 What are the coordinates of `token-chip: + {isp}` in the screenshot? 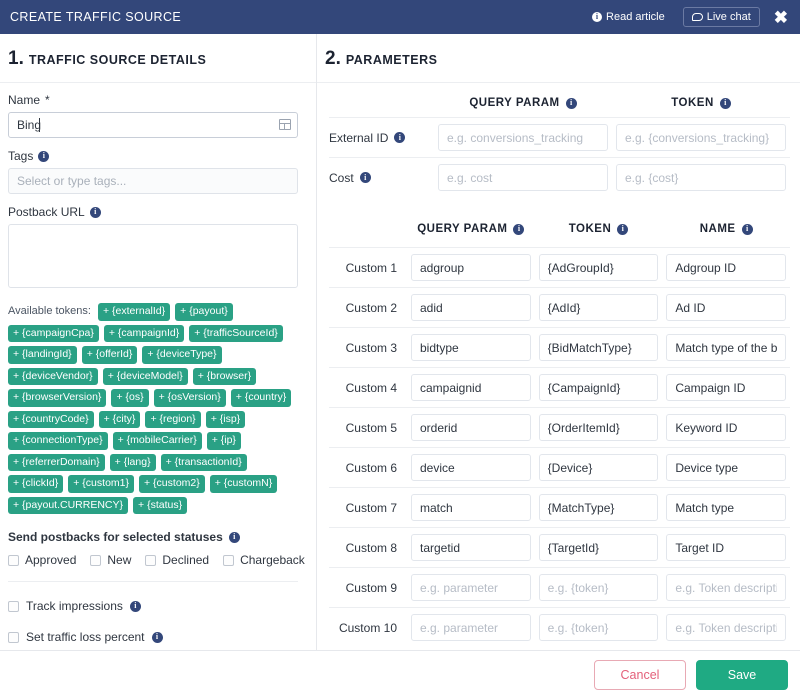 It's located at (225, 419).